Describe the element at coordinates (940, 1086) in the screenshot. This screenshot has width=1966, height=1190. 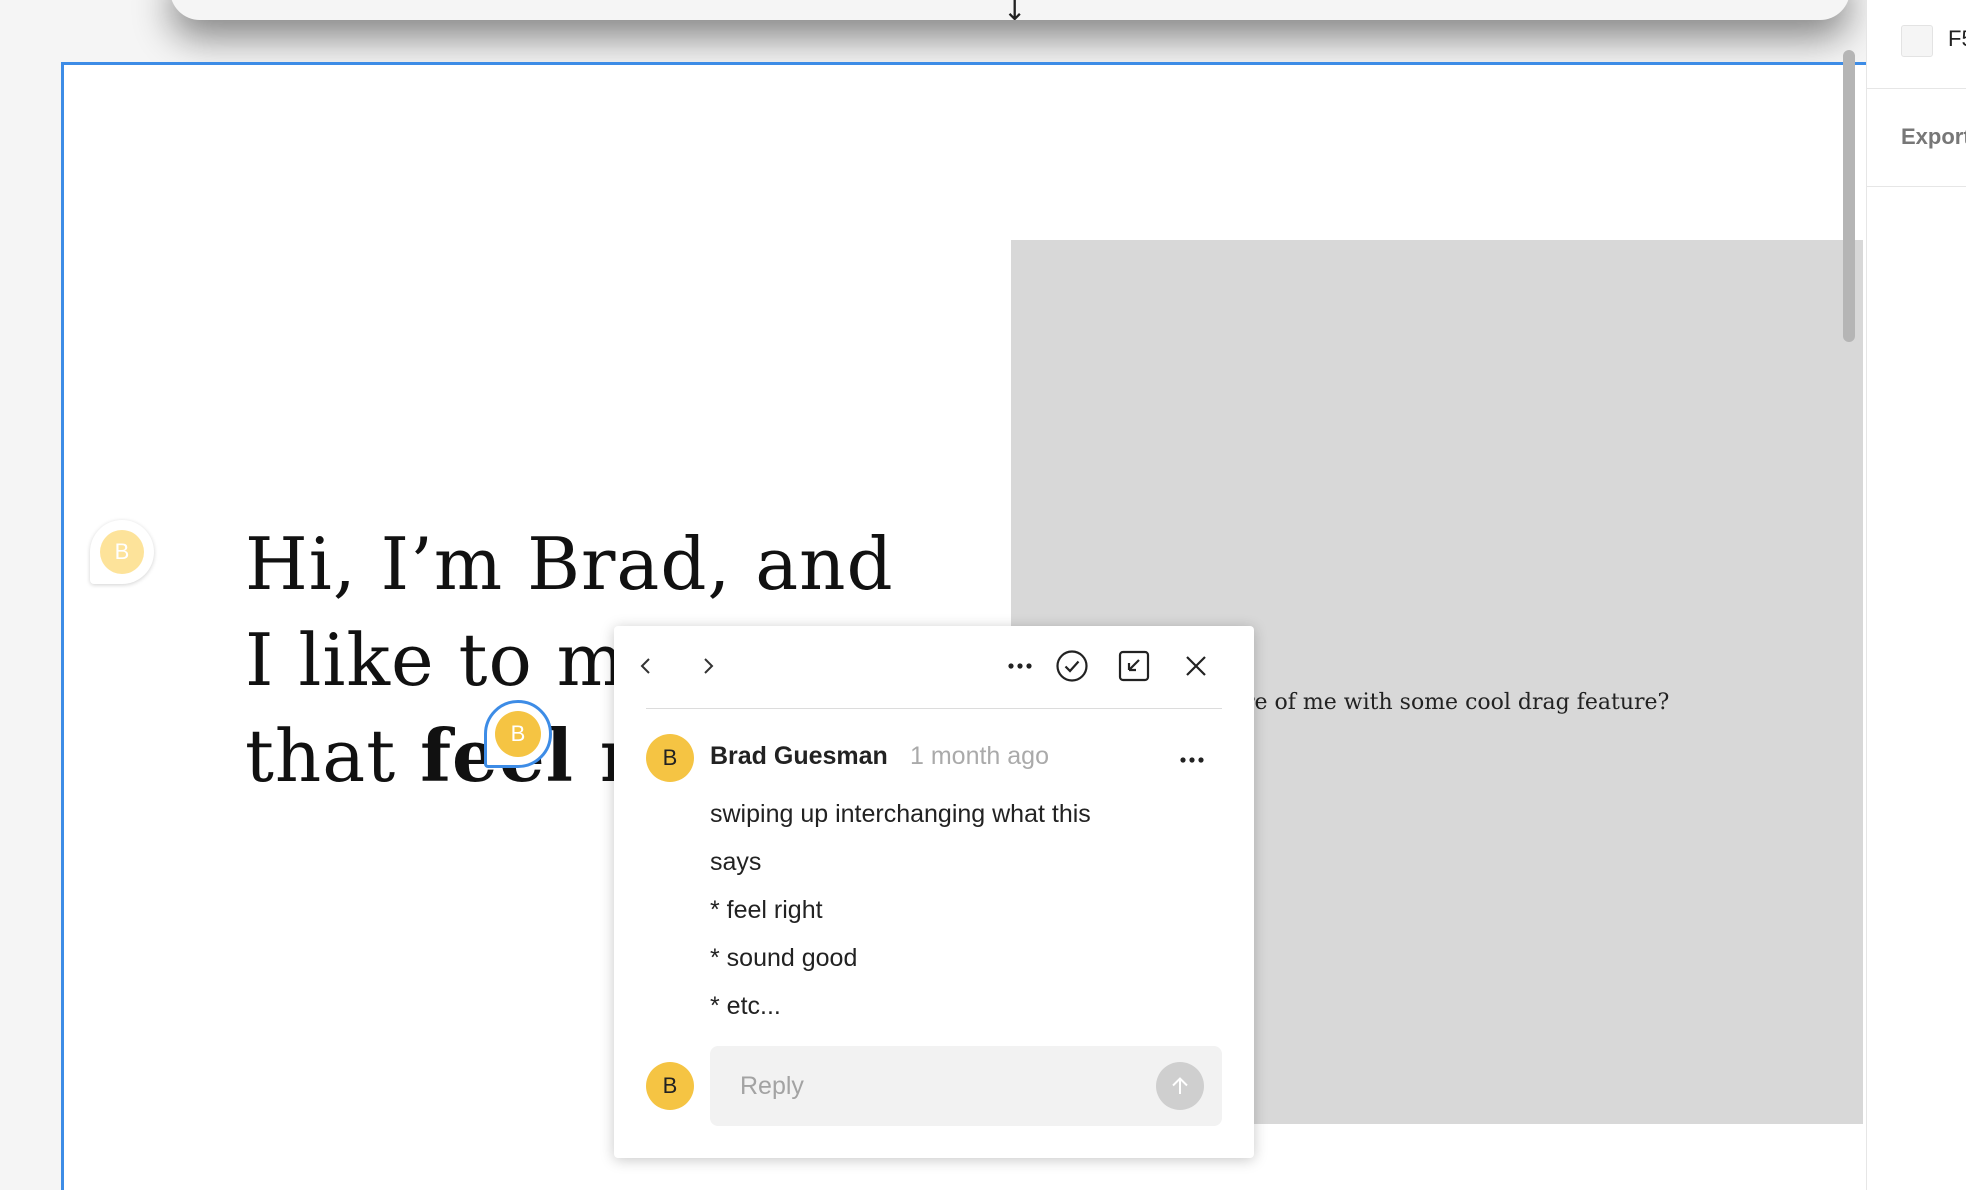
I see `reply-input` at that location.